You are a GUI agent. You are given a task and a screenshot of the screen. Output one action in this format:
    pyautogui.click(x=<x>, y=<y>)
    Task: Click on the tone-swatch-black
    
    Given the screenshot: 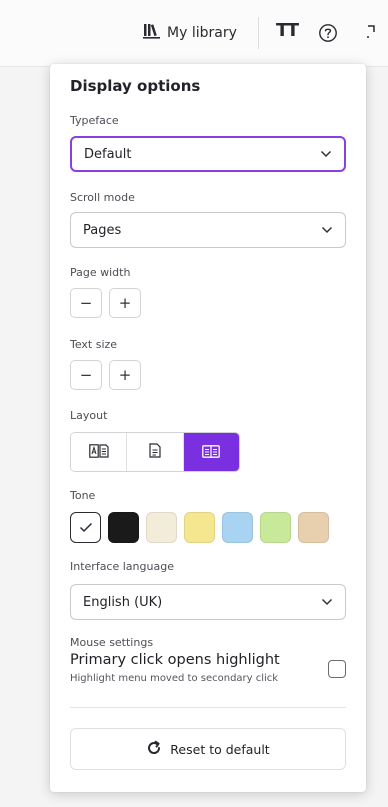 What is the action you would take?
    pyautogui.click(x=123, y=527)
    